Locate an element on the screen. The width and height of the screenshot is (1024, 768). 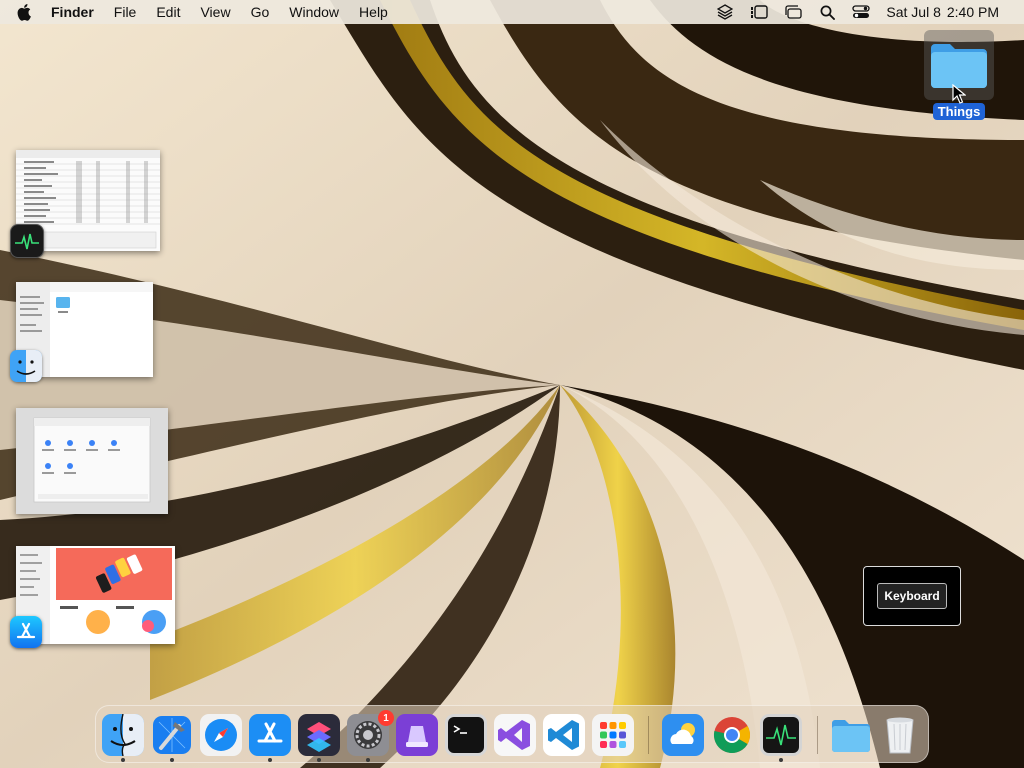
dock-folder-icon is located at coordinates (851, 735).